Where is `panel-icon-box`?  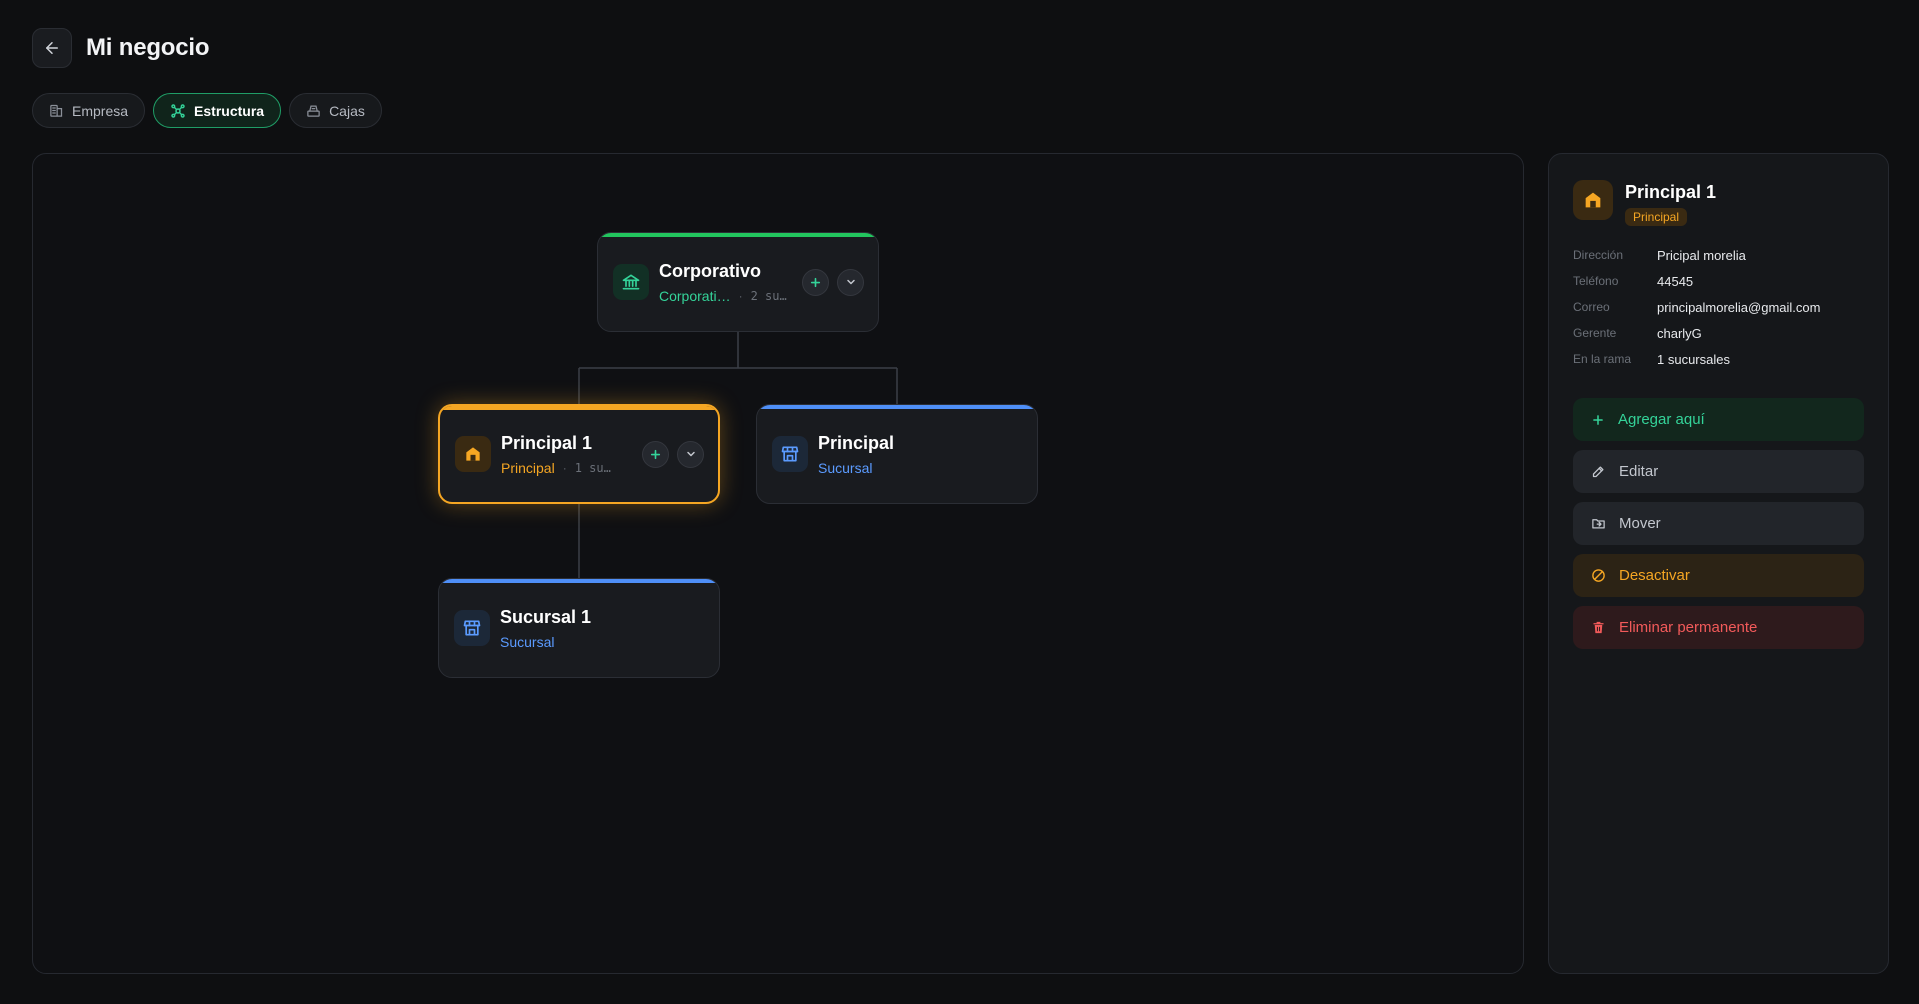
panel-icon-box is located at coordinates (1593, 200).